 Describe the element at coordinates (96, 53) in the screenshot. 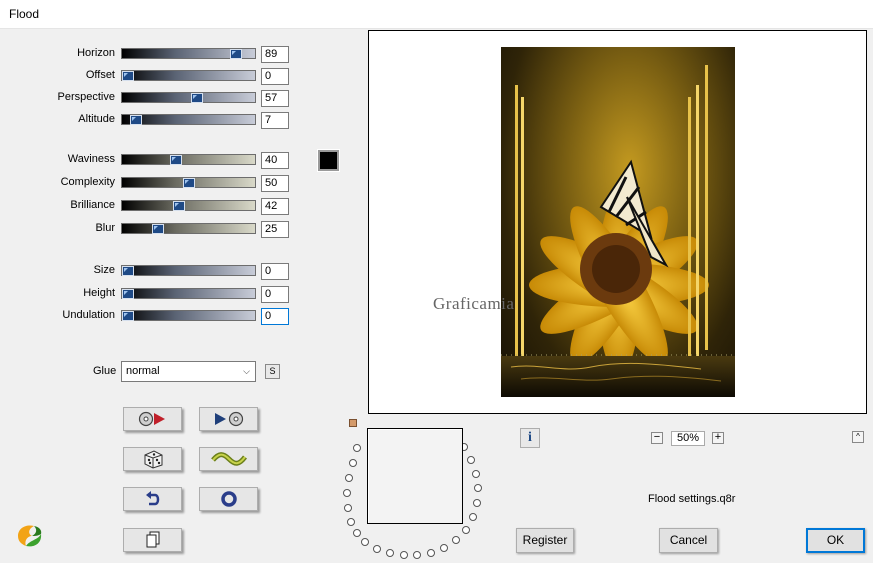

I see `param-label: Horizon` at that location.